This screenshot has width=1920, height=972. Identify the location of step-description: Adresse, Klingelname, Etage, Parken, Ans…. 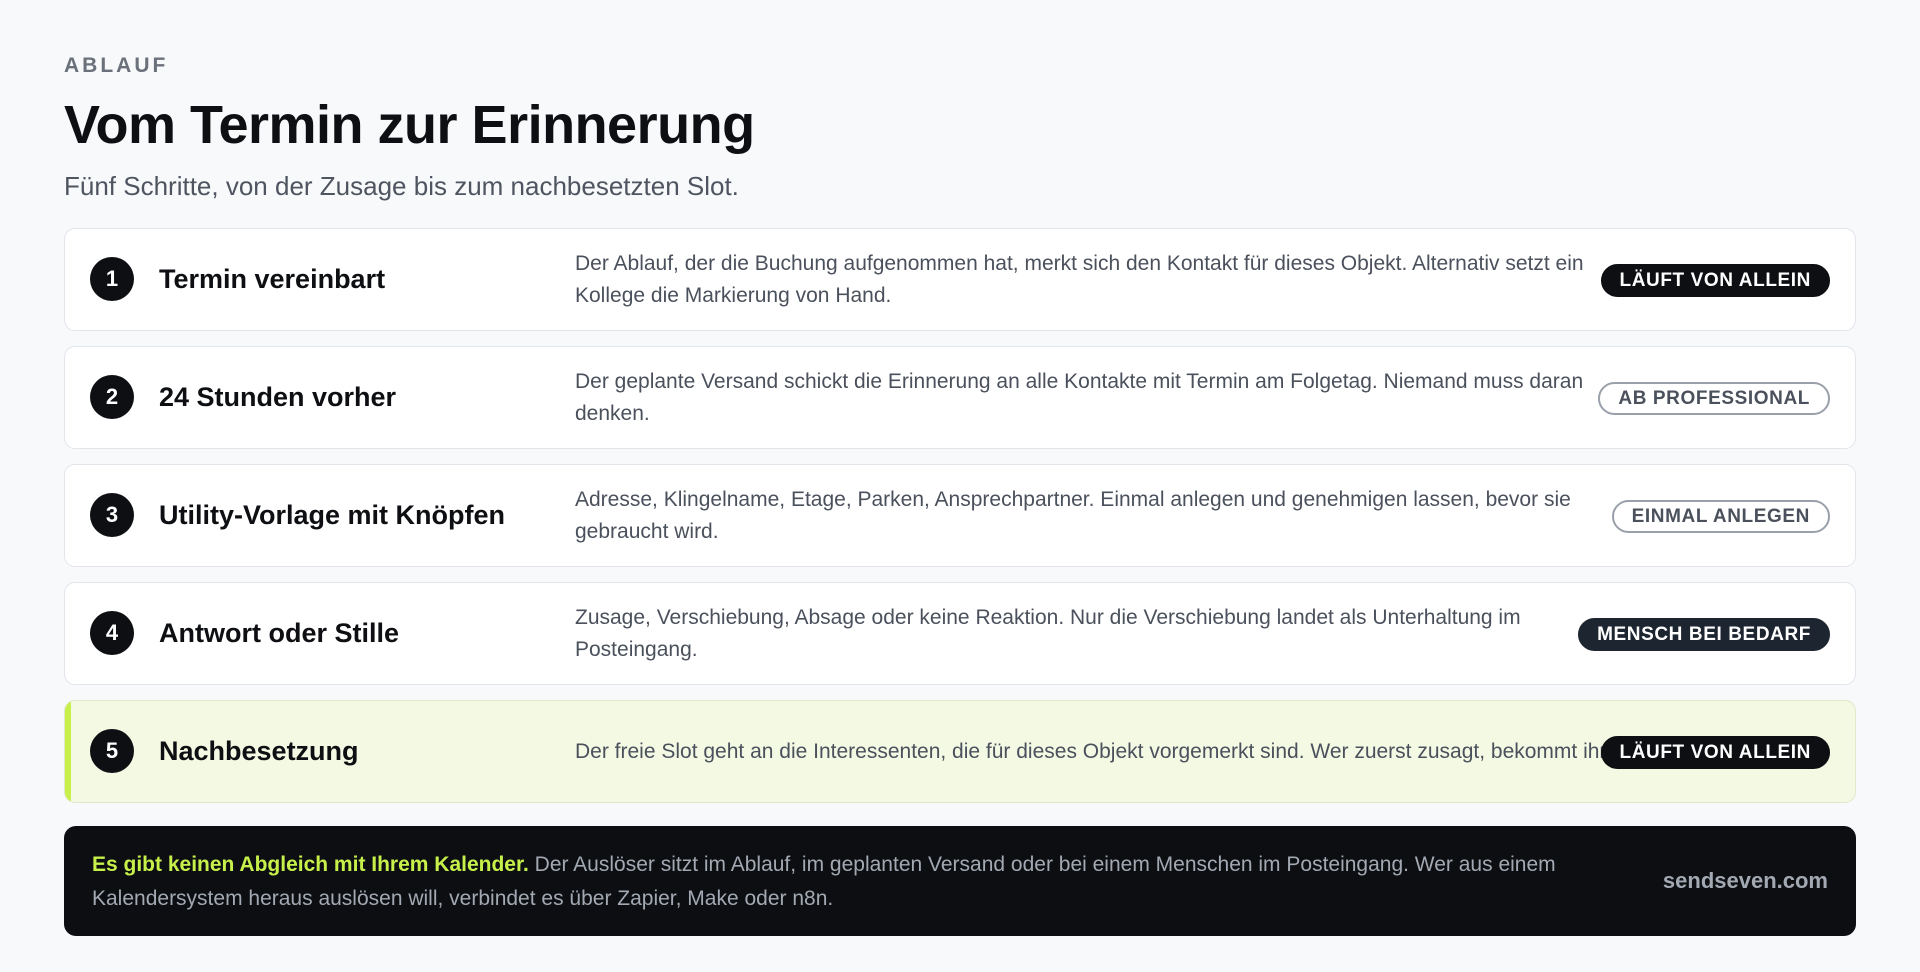
(1073, 515).